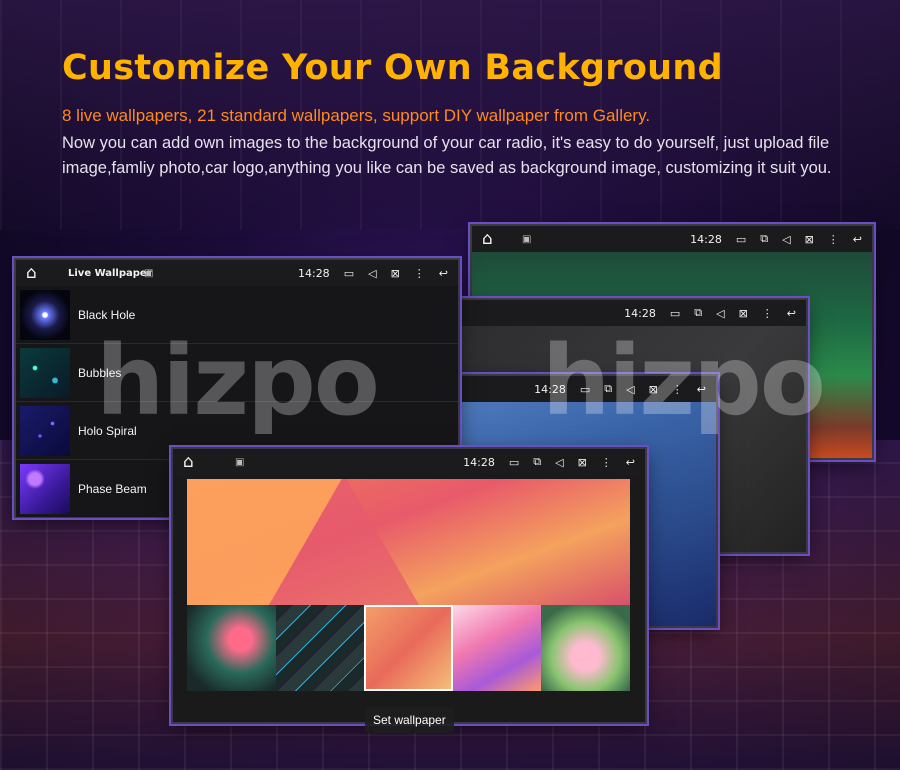 This screenshot has width=900, height=770. What do you see at coordinates (409, 720) in the screenshot?
I see `set-wallpaper-button: Set wallpaper` at bounding box center [409, 720].